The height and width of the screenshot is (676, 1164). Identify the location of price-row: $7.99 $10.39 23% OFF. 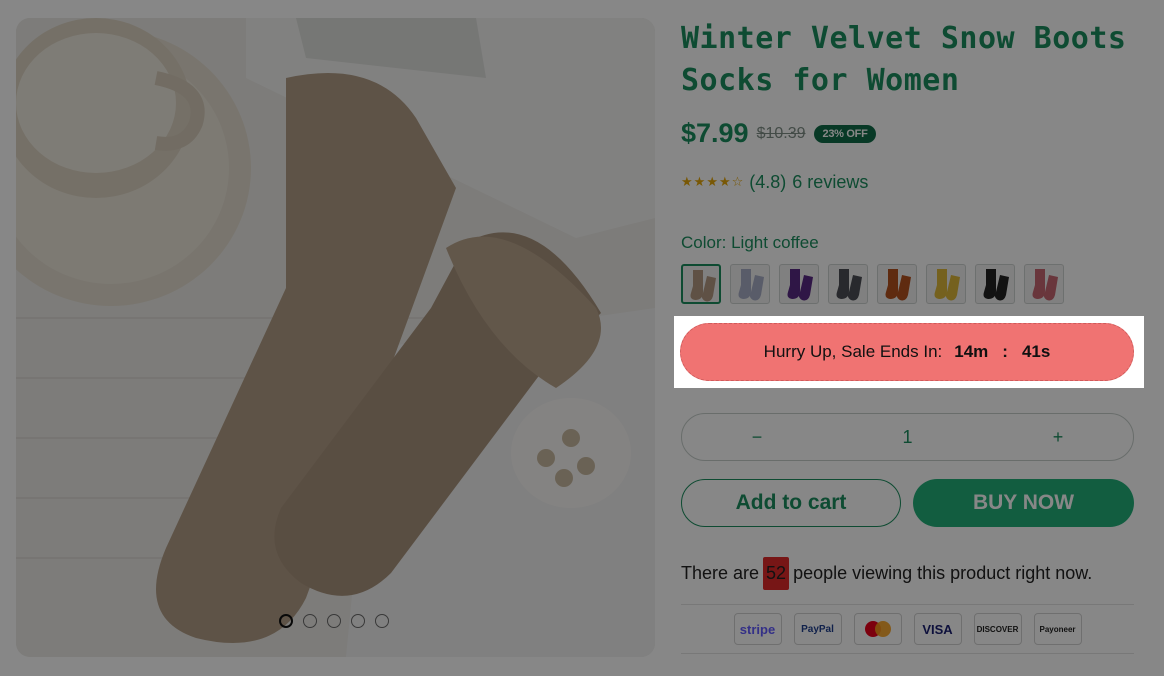
(779, 133).